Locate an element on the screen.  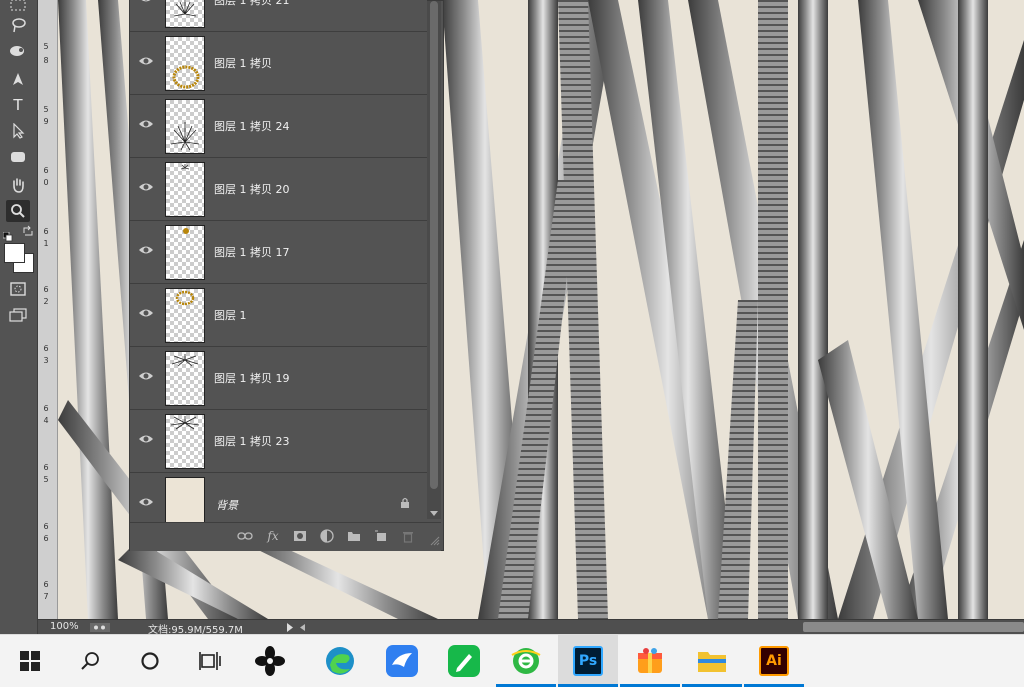
layer-name: 图层 1 is located at coordinates (230, 315).